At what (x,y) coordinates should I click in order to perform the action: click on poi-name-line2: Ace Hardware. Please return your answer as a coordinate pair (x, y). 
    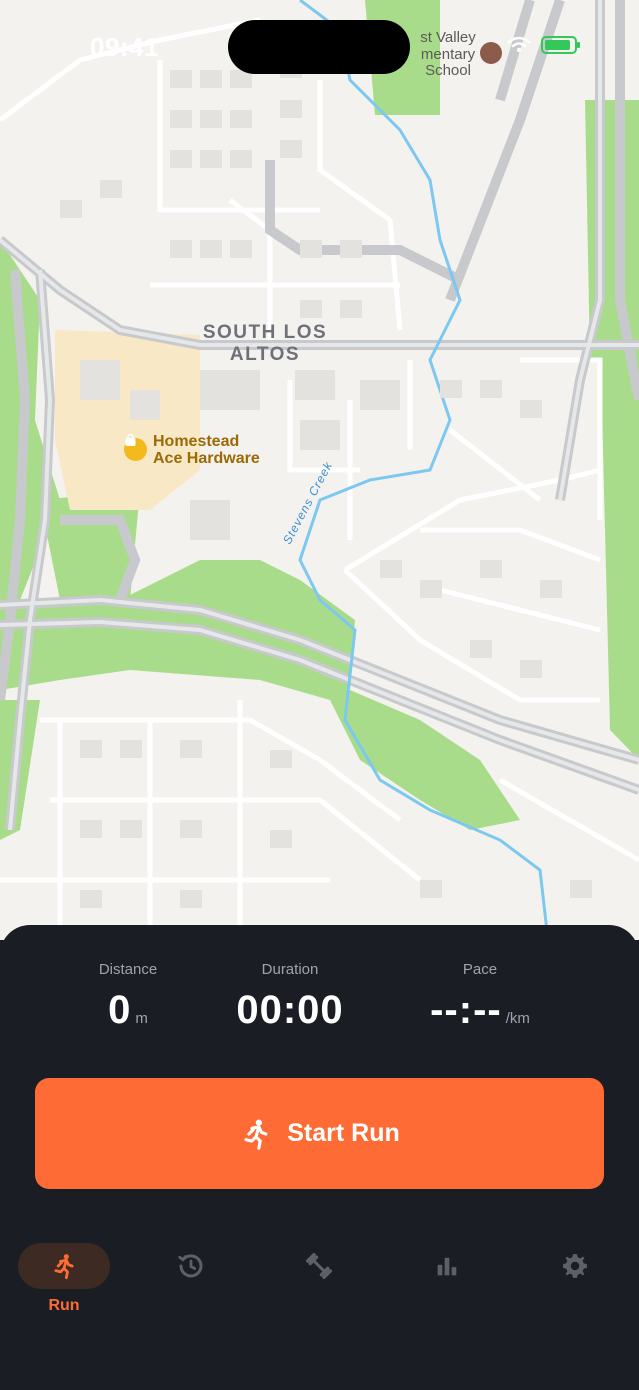
    Looking at the image, I should click on (206, 458).